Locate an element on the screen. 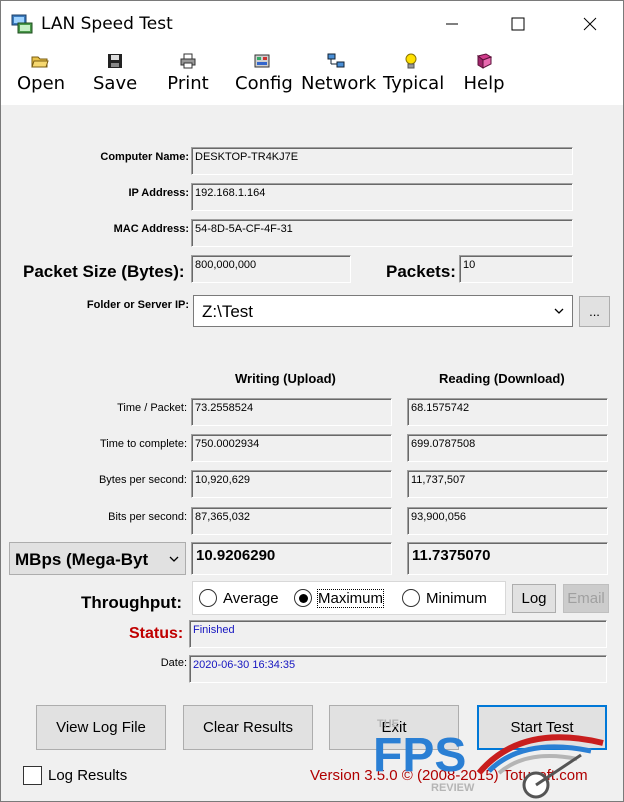 This screenshot has height=802, width=624. toolbar-print-button: Print is located at coordinates (188, 73).